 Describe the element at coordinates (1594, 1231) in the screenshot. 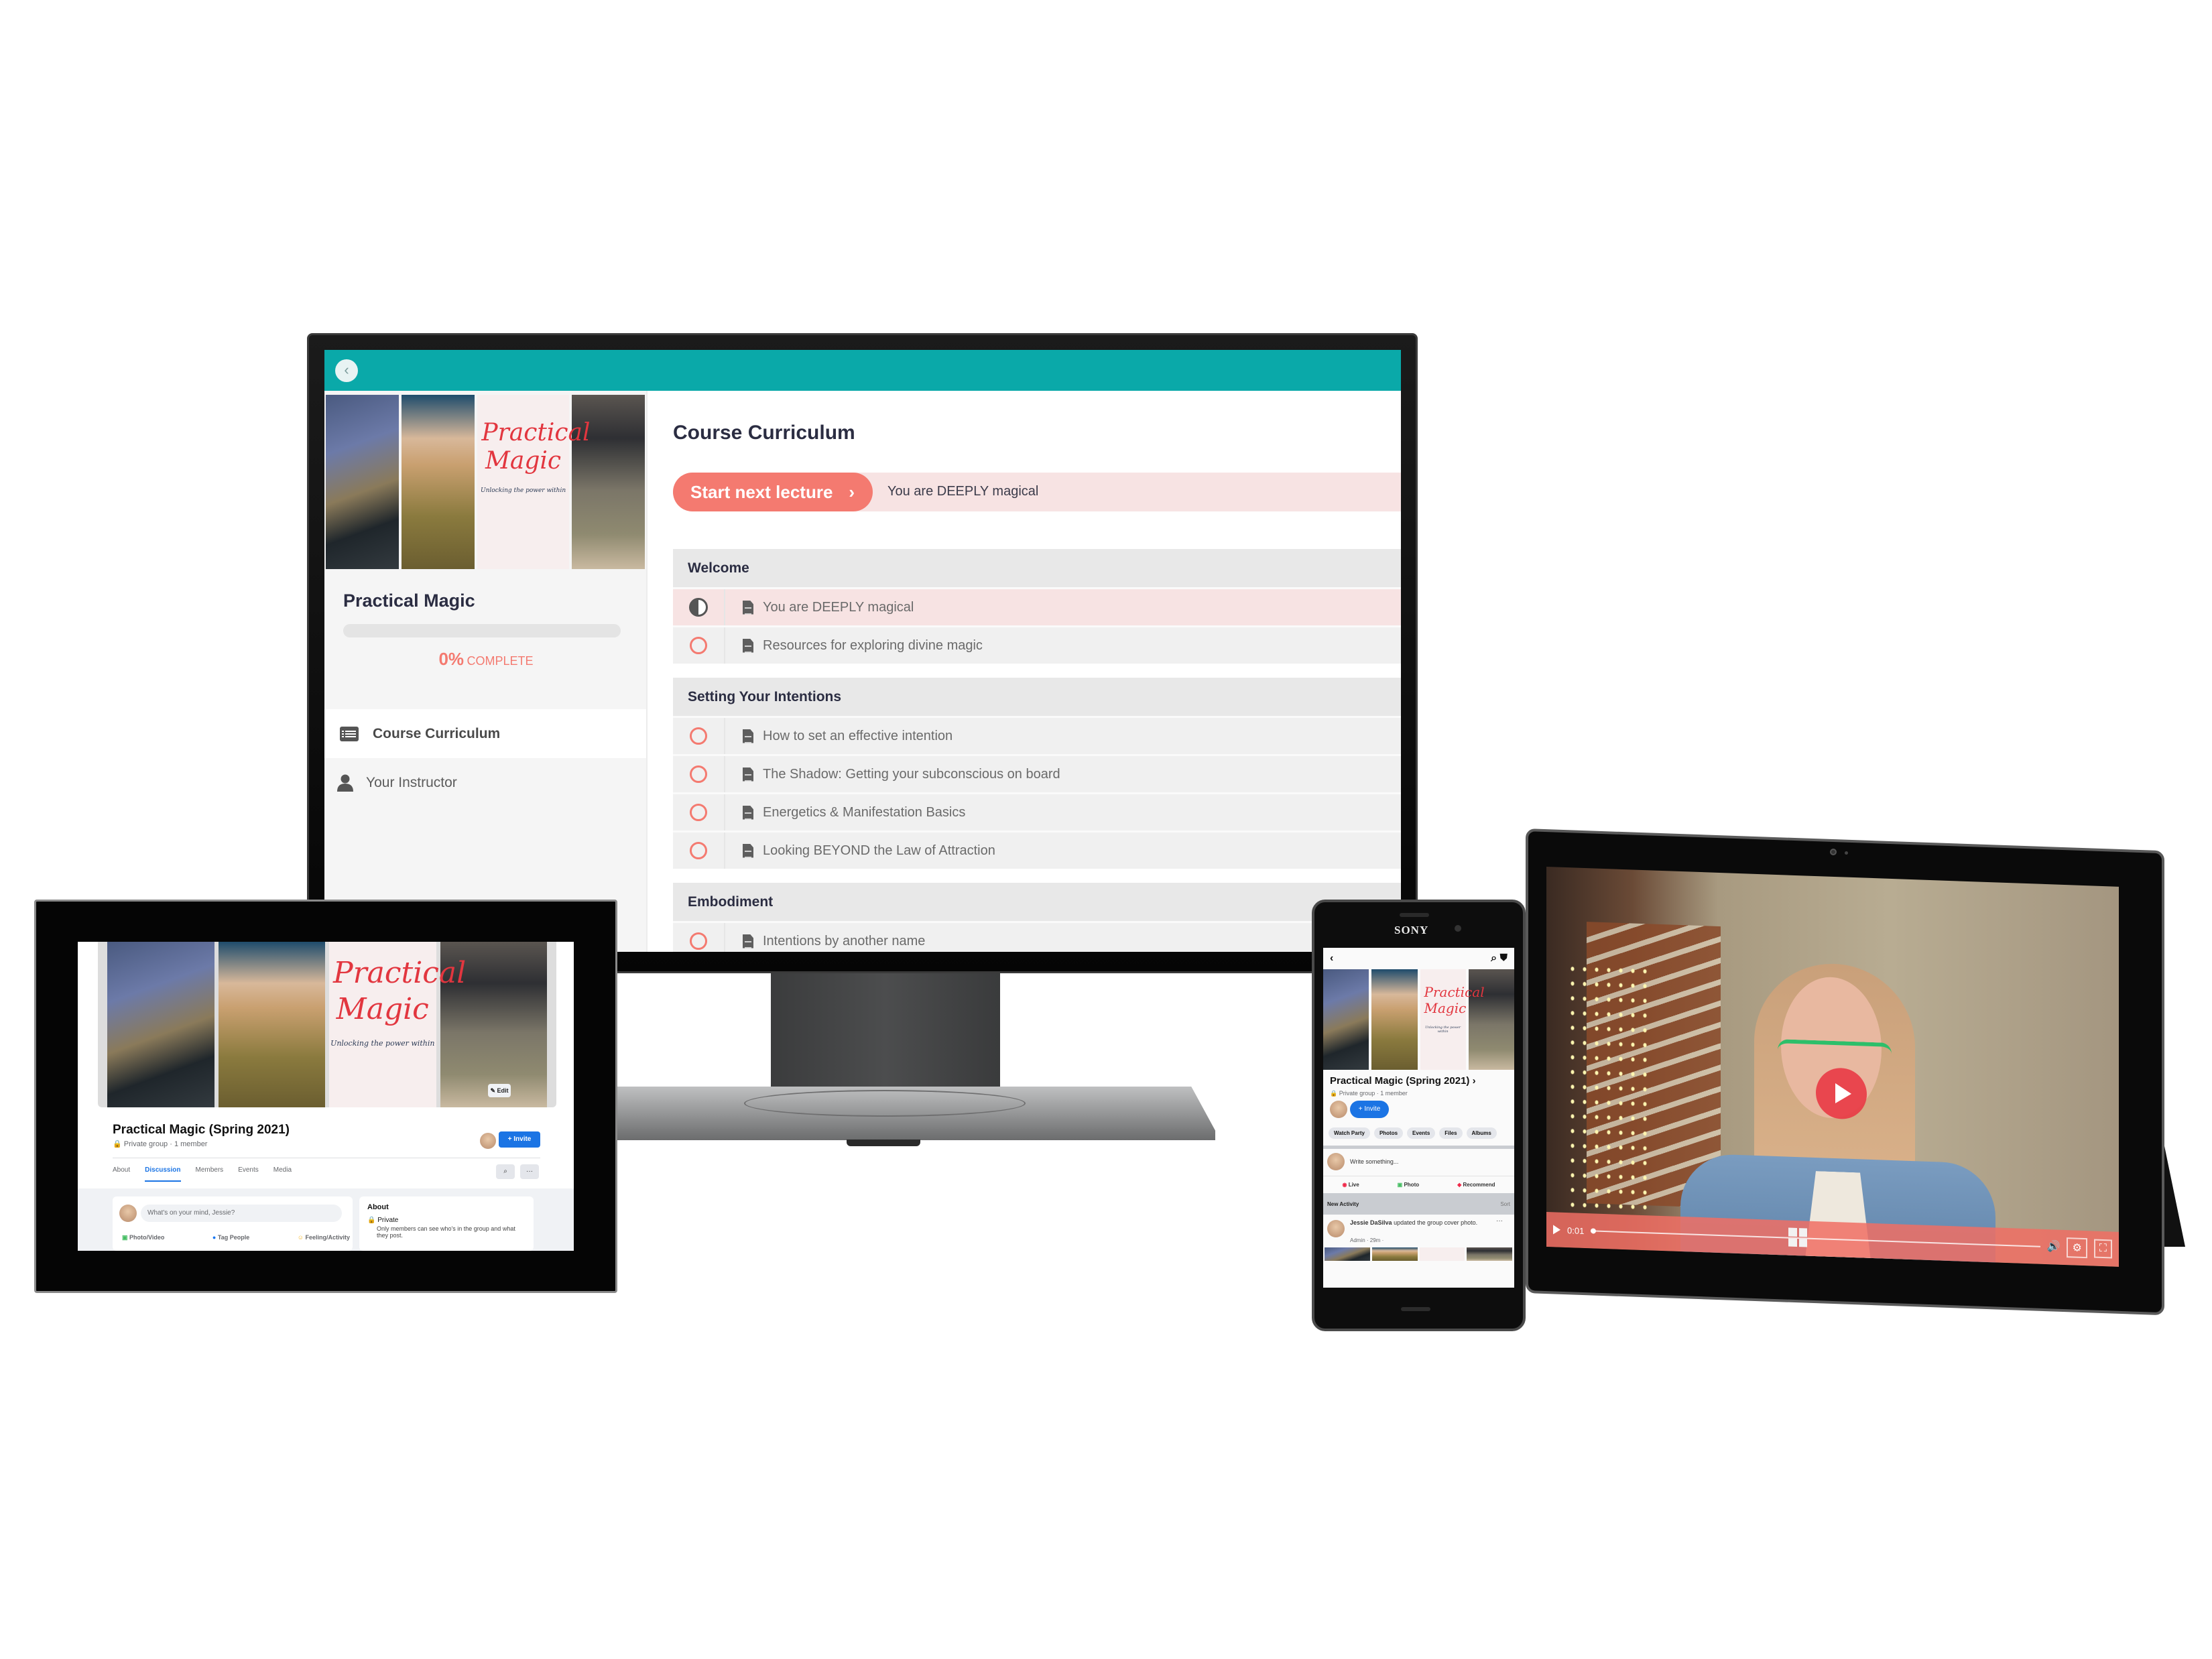

I see `video-seek-handle` at that location.